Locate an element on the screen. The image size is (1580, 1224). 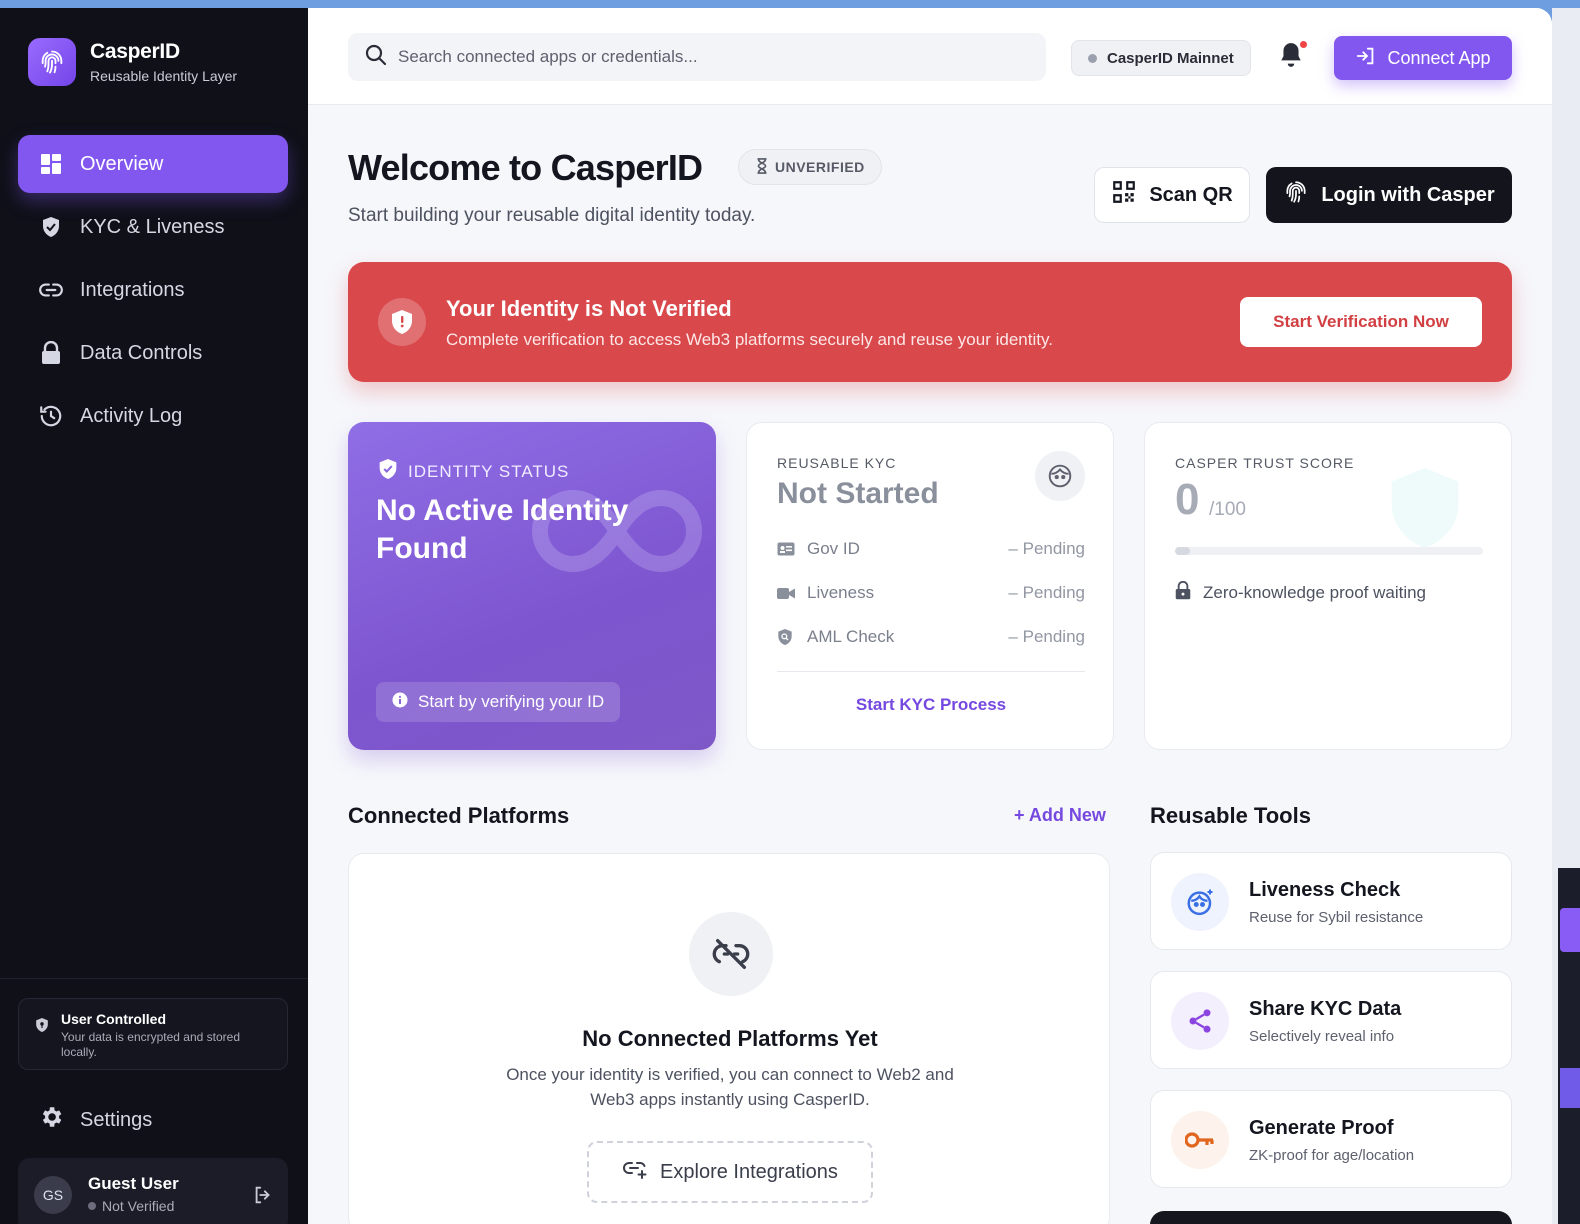
share-icon is located at coordinates (1200, 1021).